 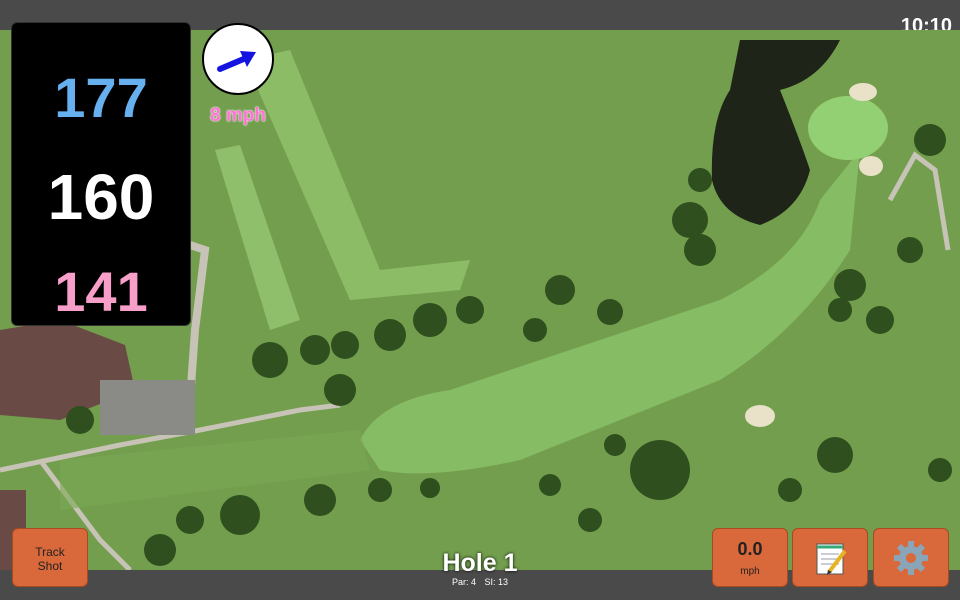 I want to click on speed-value: 0.0, so click(x=750, y=549).